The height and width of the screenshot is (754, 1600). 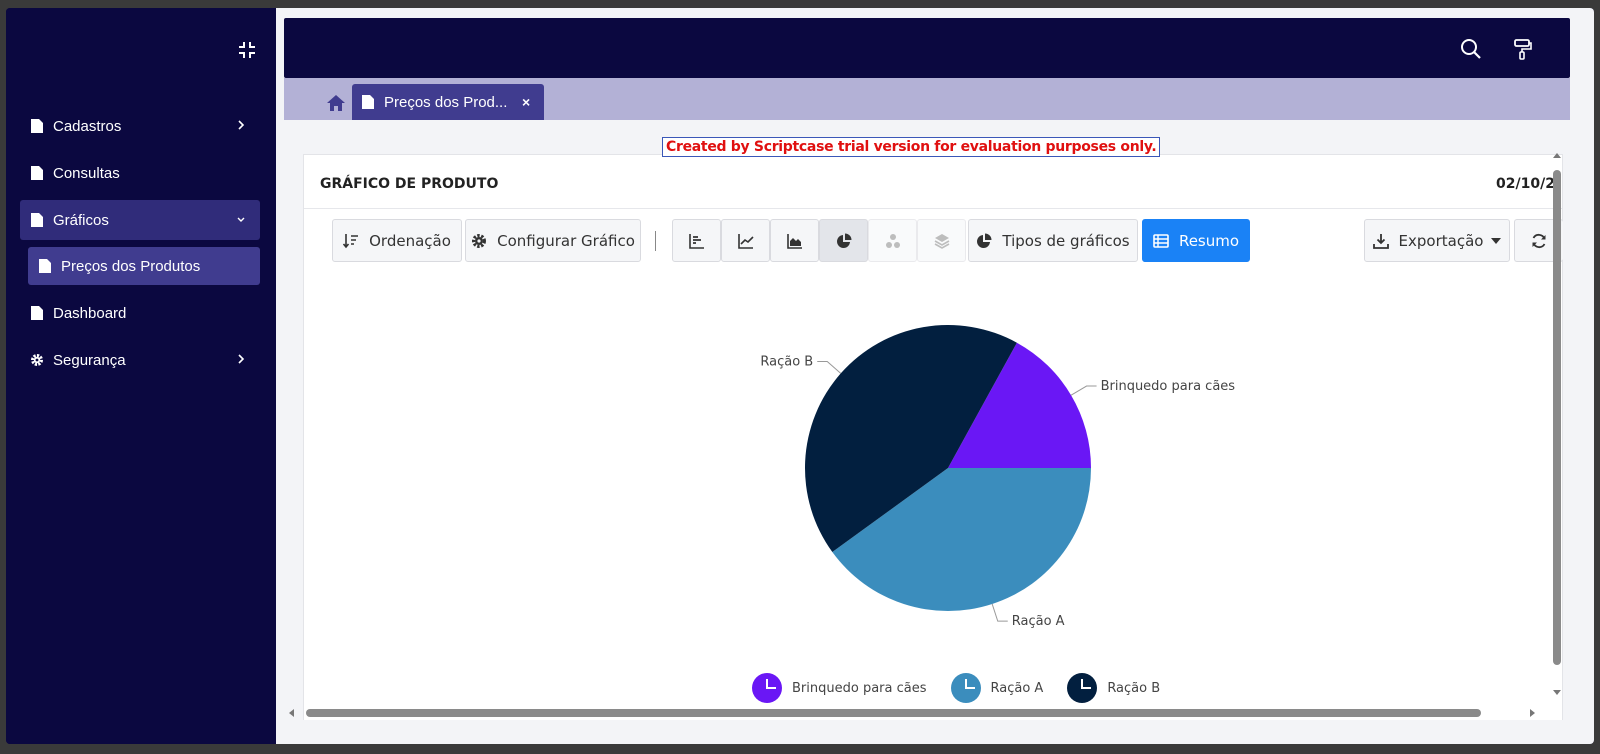 I want to click on export-button: Exportação, so click(x=1437, y=240).